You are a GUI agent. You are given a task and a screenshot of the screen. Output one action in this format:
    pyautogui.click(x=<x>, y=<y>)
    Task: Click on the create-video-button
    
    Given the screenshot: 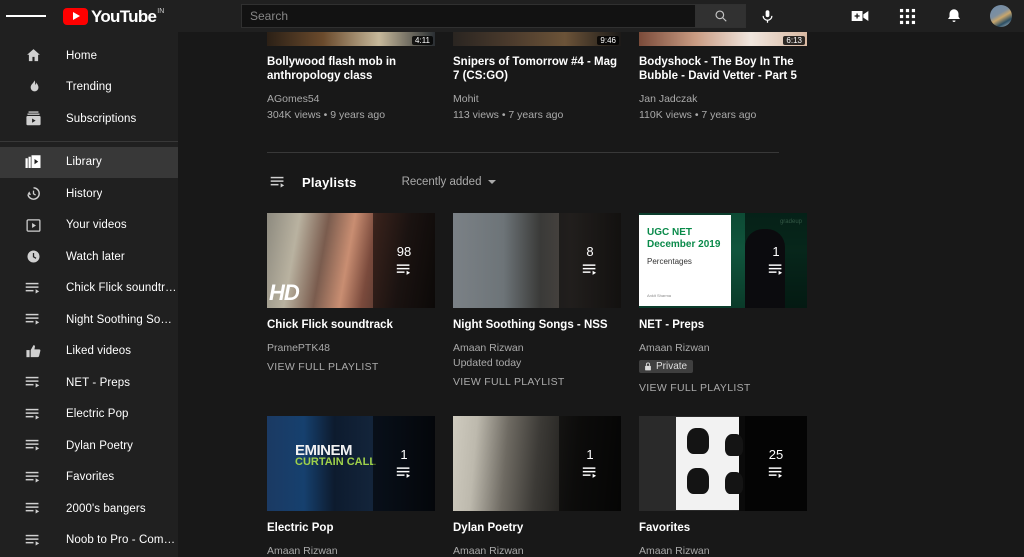 What is the action you would take?
    pyautogui.click(x=860, y=16)
    